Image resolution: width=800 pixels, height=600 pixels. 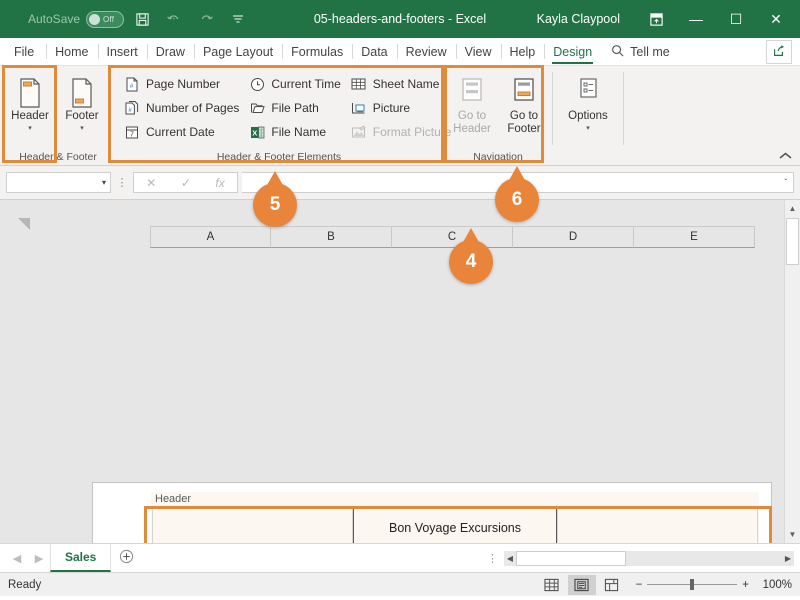 I want to click on share-button, so click(x=779, y=52).